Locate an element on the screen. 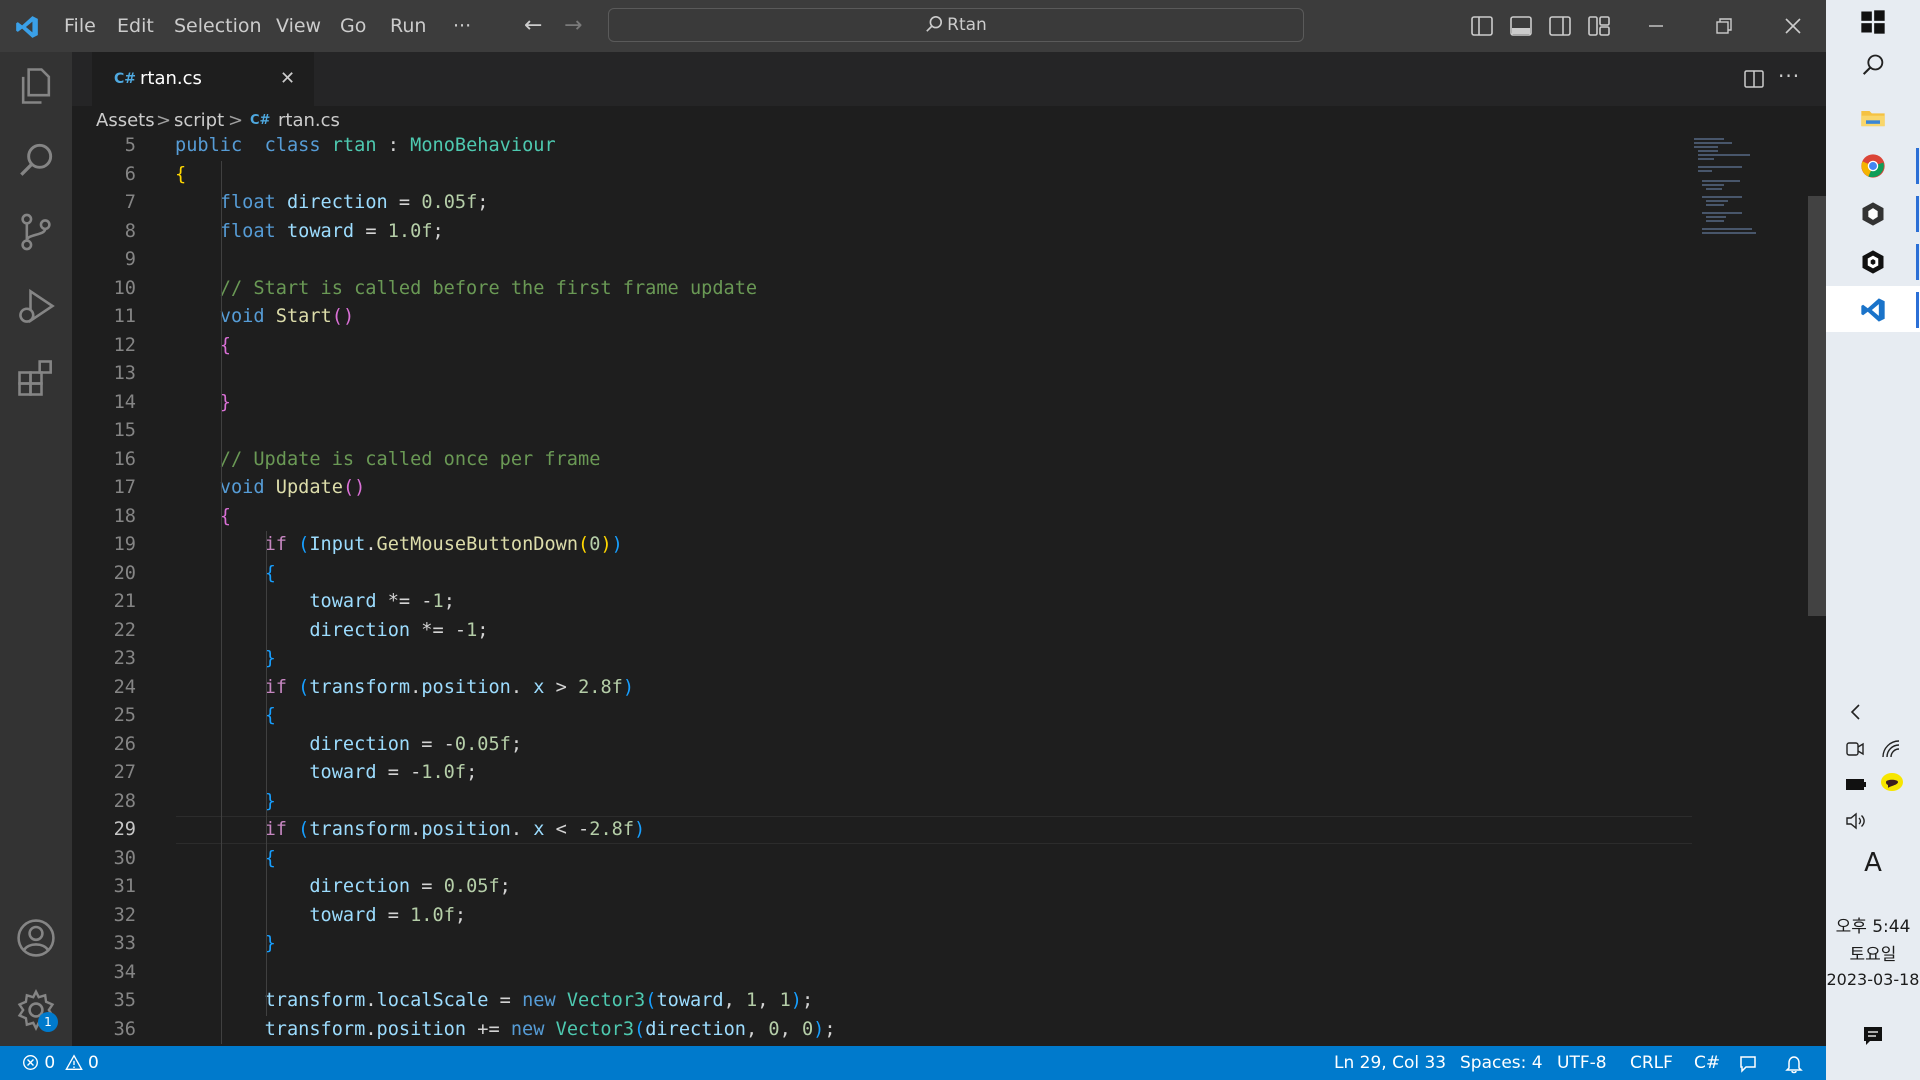  unity-hub-icon is located at coordinates (1873, 214).